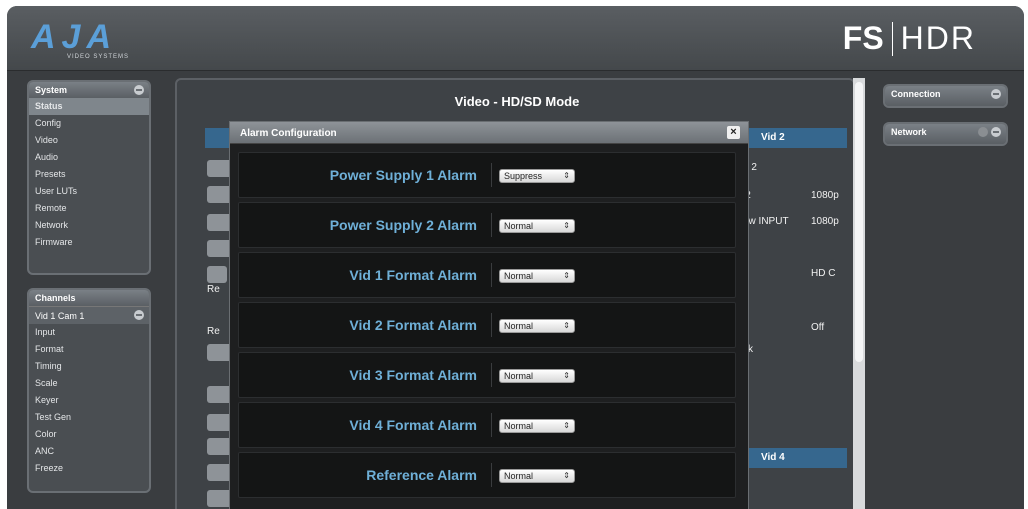 The width and height of the screenshot is (1028, 509). What do you see at coordinates (89, 434) in the screenshot?
I see `channel-item-color: Color` at bounding box center [89, 434].